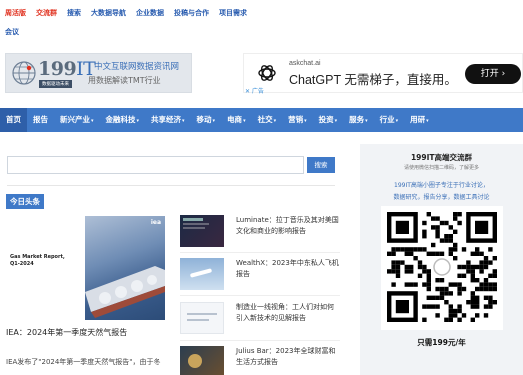 The image size is (523, 375). I want to click on nav-item-label: 新兴产业, so click(75, 119).